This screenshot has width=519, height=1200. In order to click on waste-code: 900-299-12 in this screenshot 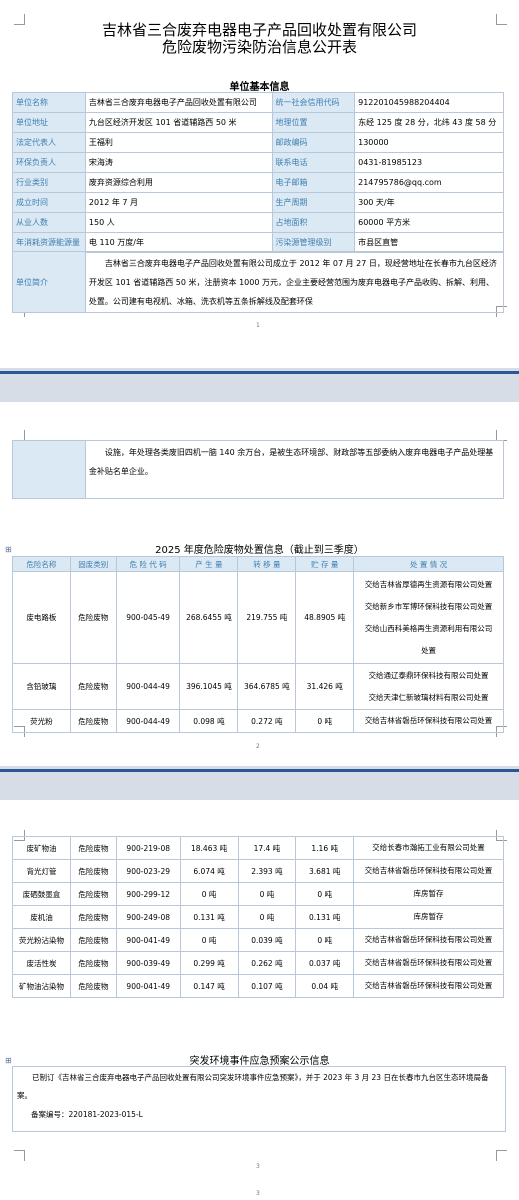, I will do `click(148, 894)`.